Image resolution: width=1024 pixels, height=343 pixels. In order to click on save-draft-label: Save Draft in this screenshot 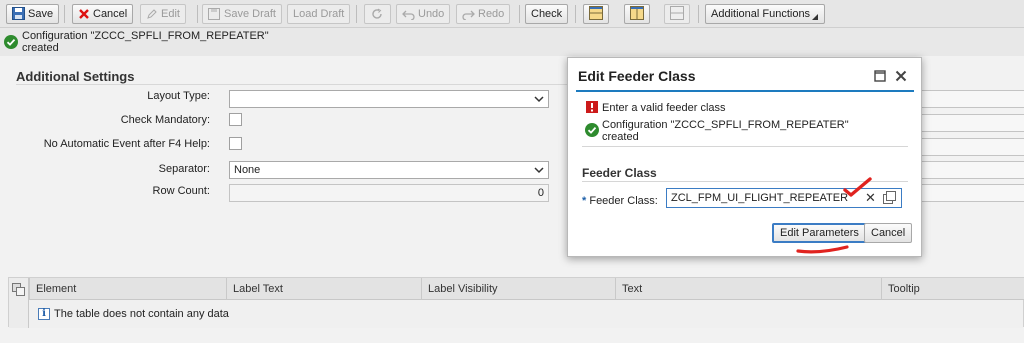, I will do `click(250, 14)`.